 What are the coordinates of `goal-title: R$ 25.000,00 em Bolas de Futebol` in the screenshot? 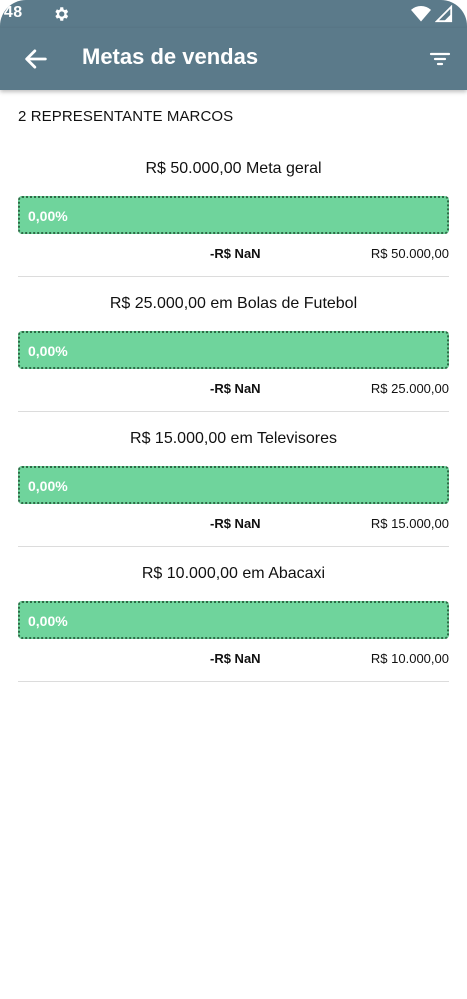 It's located at (233, 303).